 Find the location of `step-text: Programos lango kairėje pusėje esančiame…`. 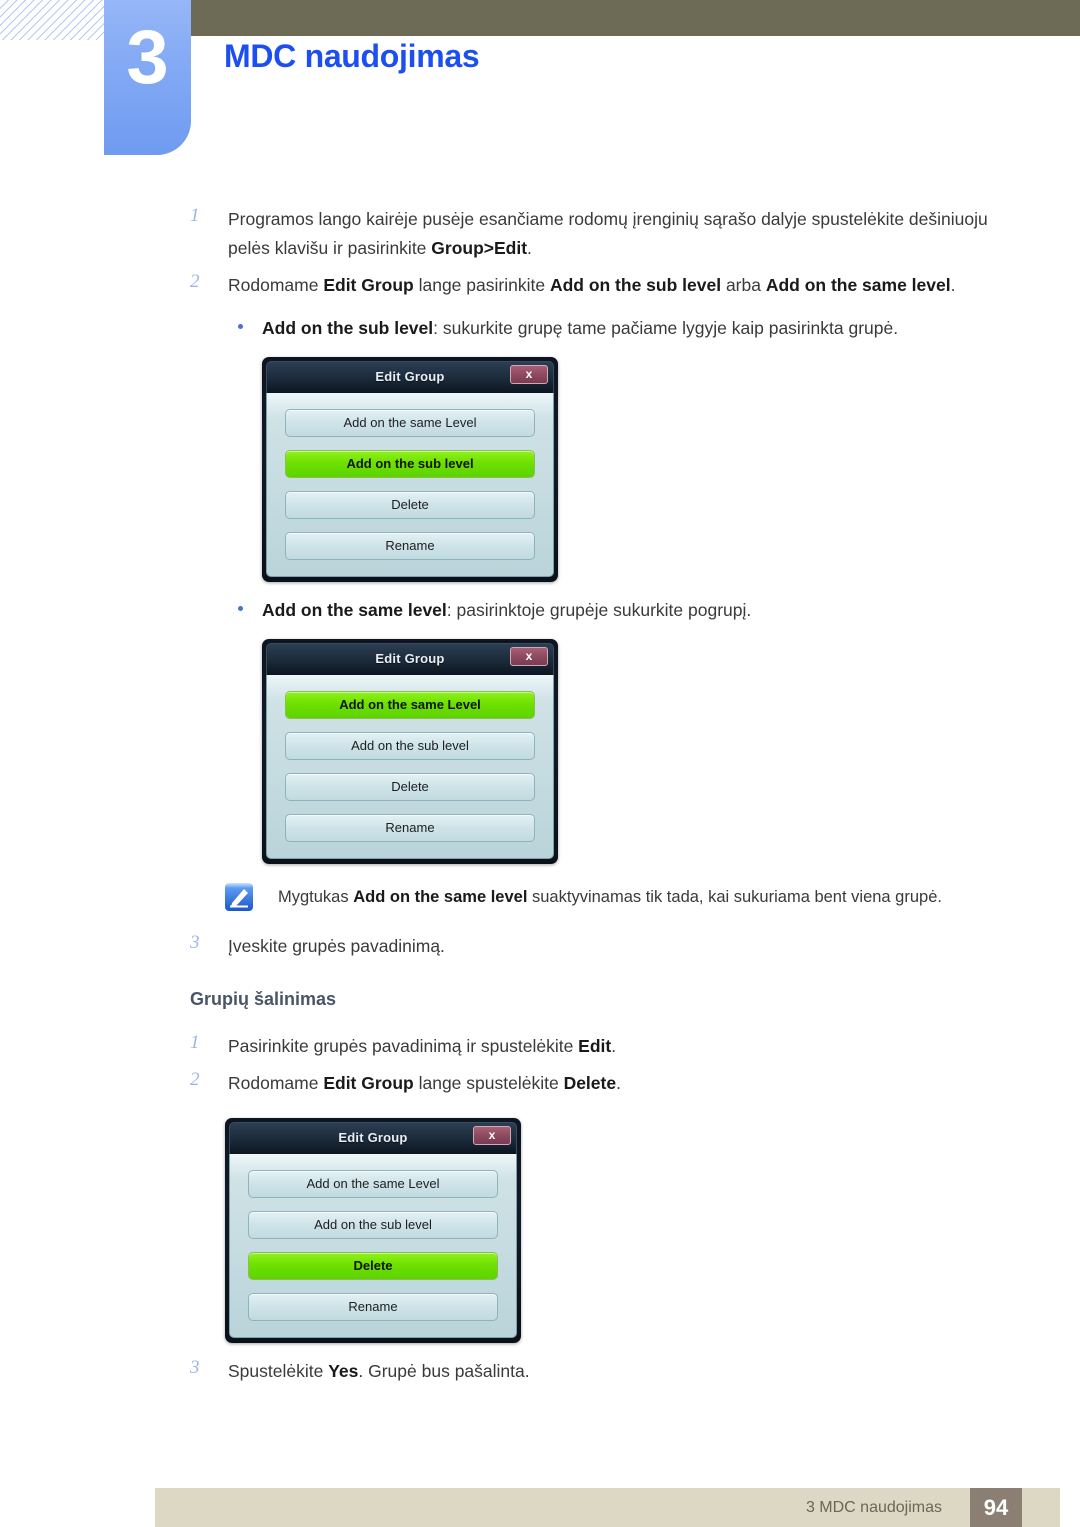

step-text: Programos lango kairėje pusėje esančiame… is located at coordinates (608, 233).